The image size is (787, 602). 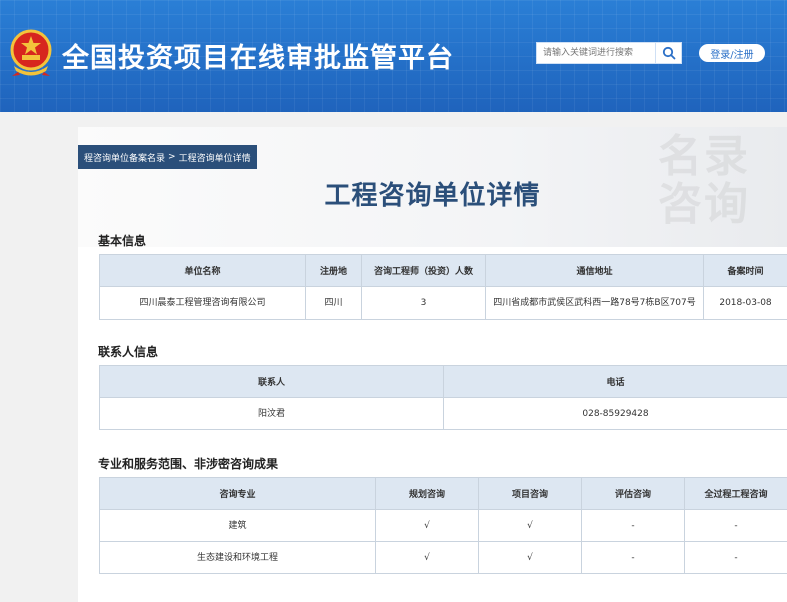 What do you see at coordinates (333, 270) in the screenshot?
I see `column-header: 注册地` at bounding box center [333, 270].